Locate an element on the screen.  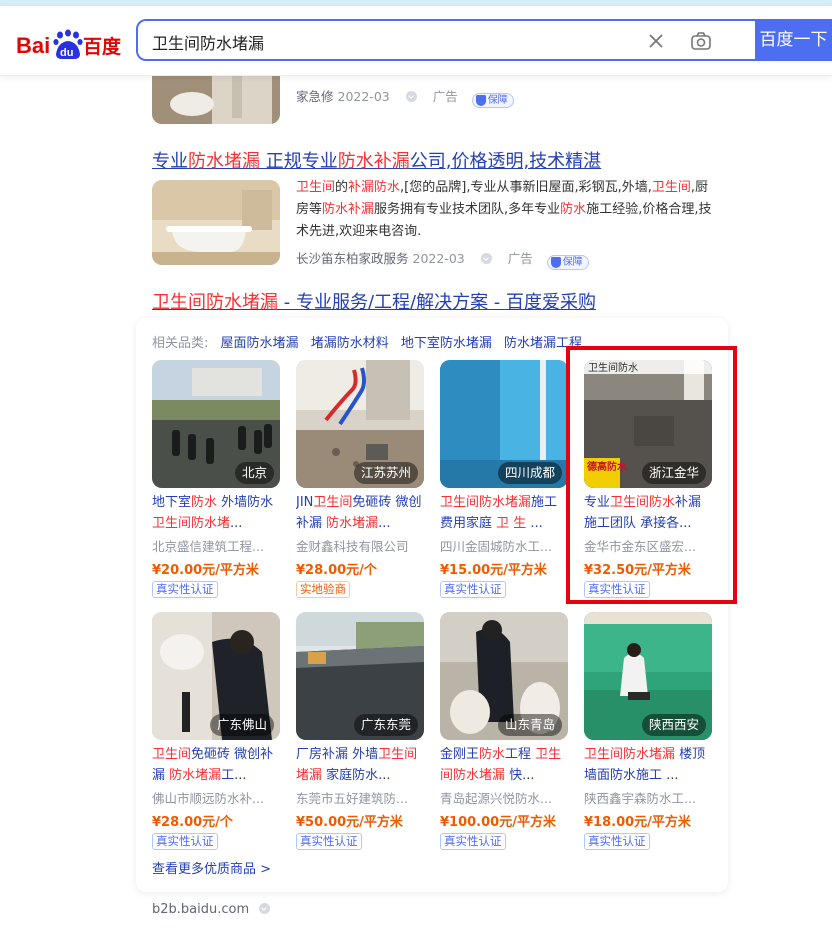
name-part: 专业 is located at coordinates (597, 502).